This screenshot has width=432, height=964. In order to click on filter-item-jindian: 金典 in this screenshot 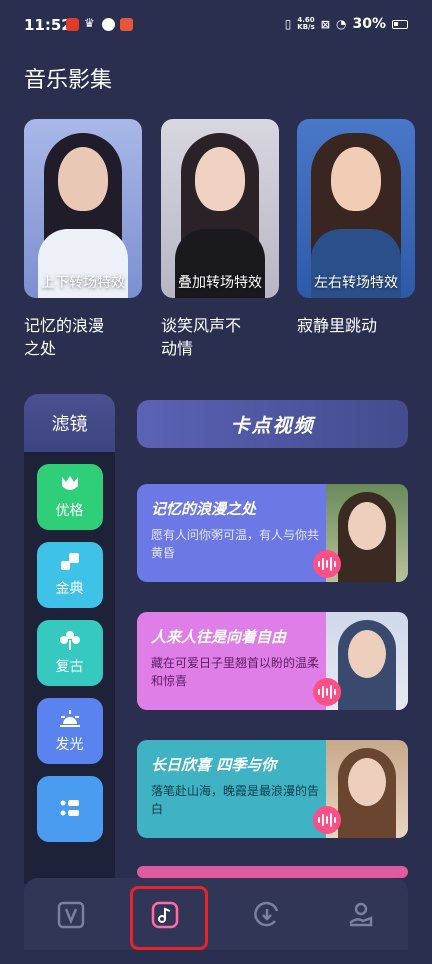, I will do `click(69, 575)`.